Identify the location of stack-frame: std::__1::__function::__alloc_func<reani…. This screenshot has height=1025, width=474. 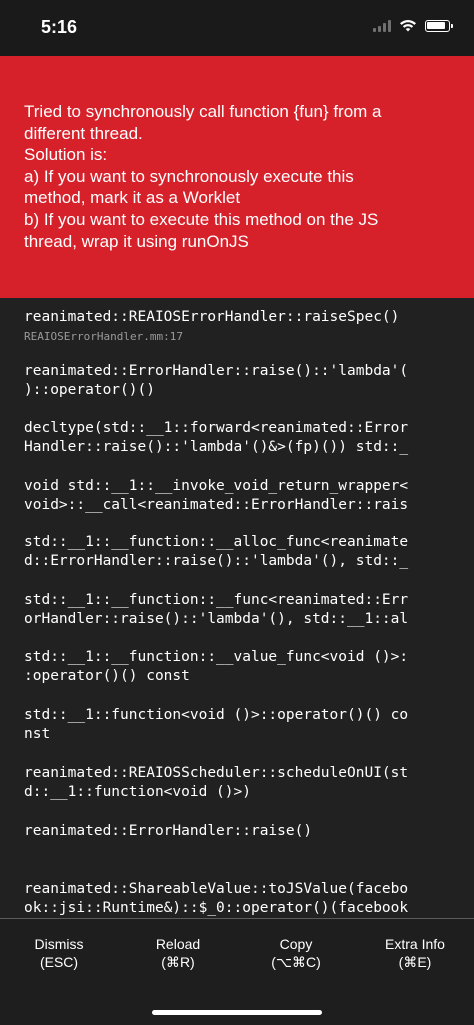
(244, 552).